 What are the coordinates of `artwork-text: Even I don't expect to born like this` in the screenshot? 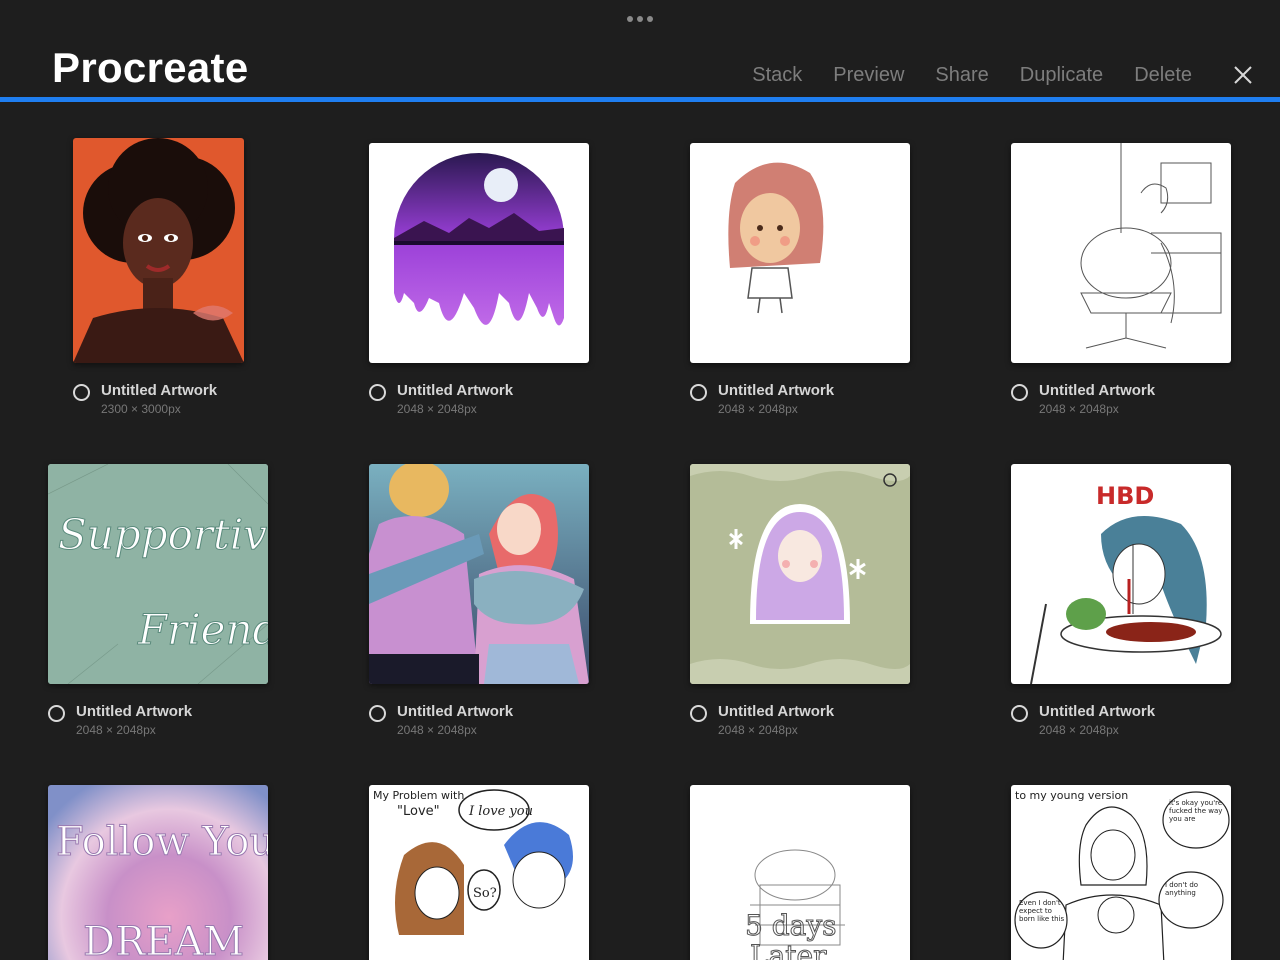 It's located at (1042, 911).